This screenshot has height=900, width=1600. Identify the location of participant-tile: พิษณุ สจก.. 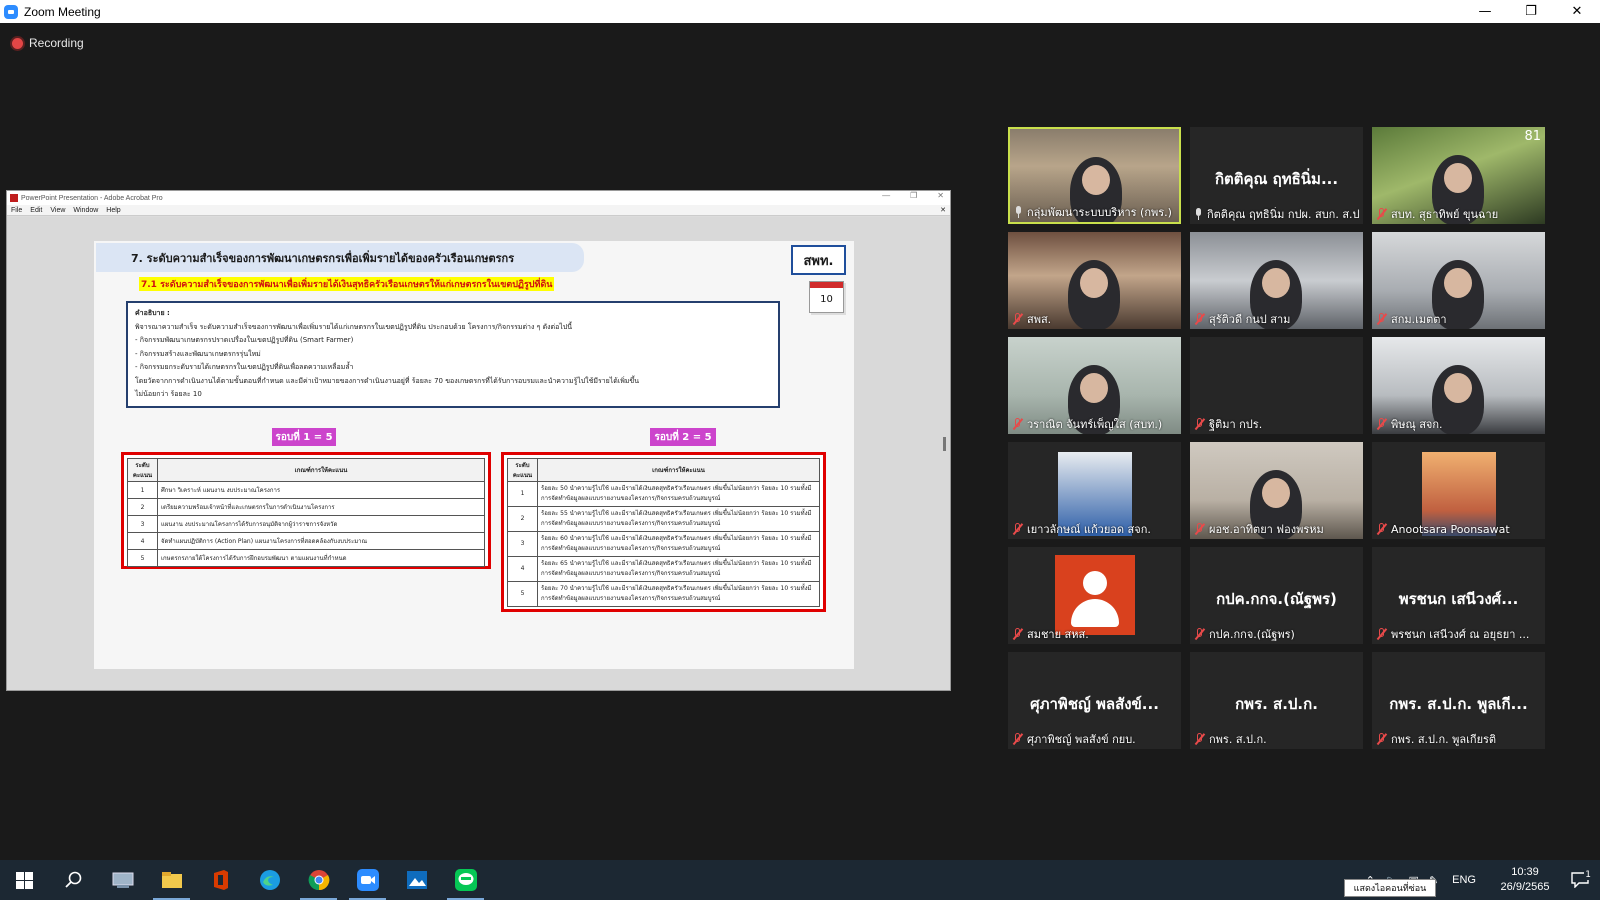
(1458, 385).